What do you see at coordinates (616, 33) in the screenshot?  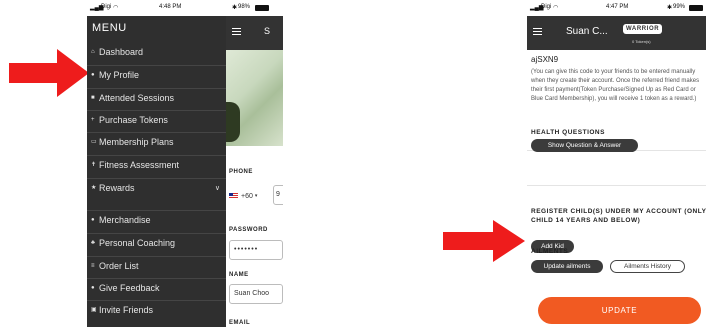 I see `app-header: Suan C... WARRIOR 0 Token(s)` at bounding box center [616, 33].